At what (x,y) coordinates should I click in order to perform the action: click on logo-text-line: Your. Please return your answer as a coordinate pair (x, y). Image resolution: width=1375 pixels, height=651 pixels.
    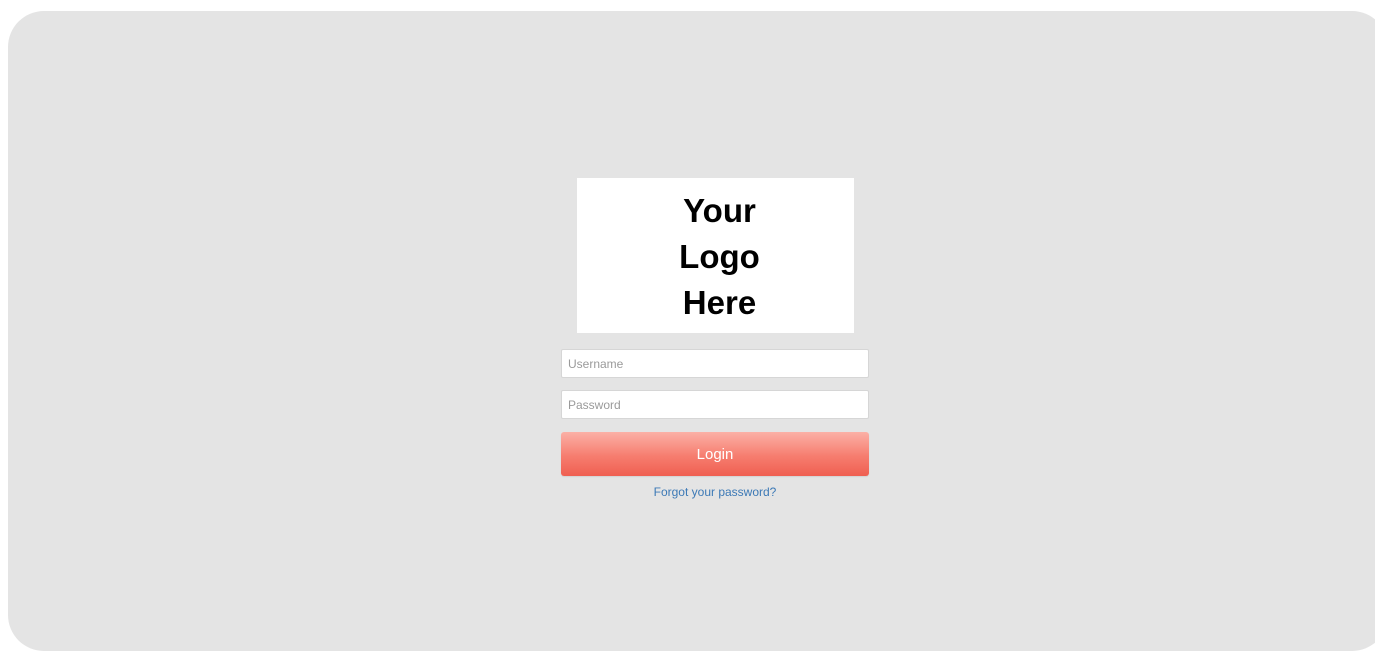
    Looking at the image, I should click on (719, 210).